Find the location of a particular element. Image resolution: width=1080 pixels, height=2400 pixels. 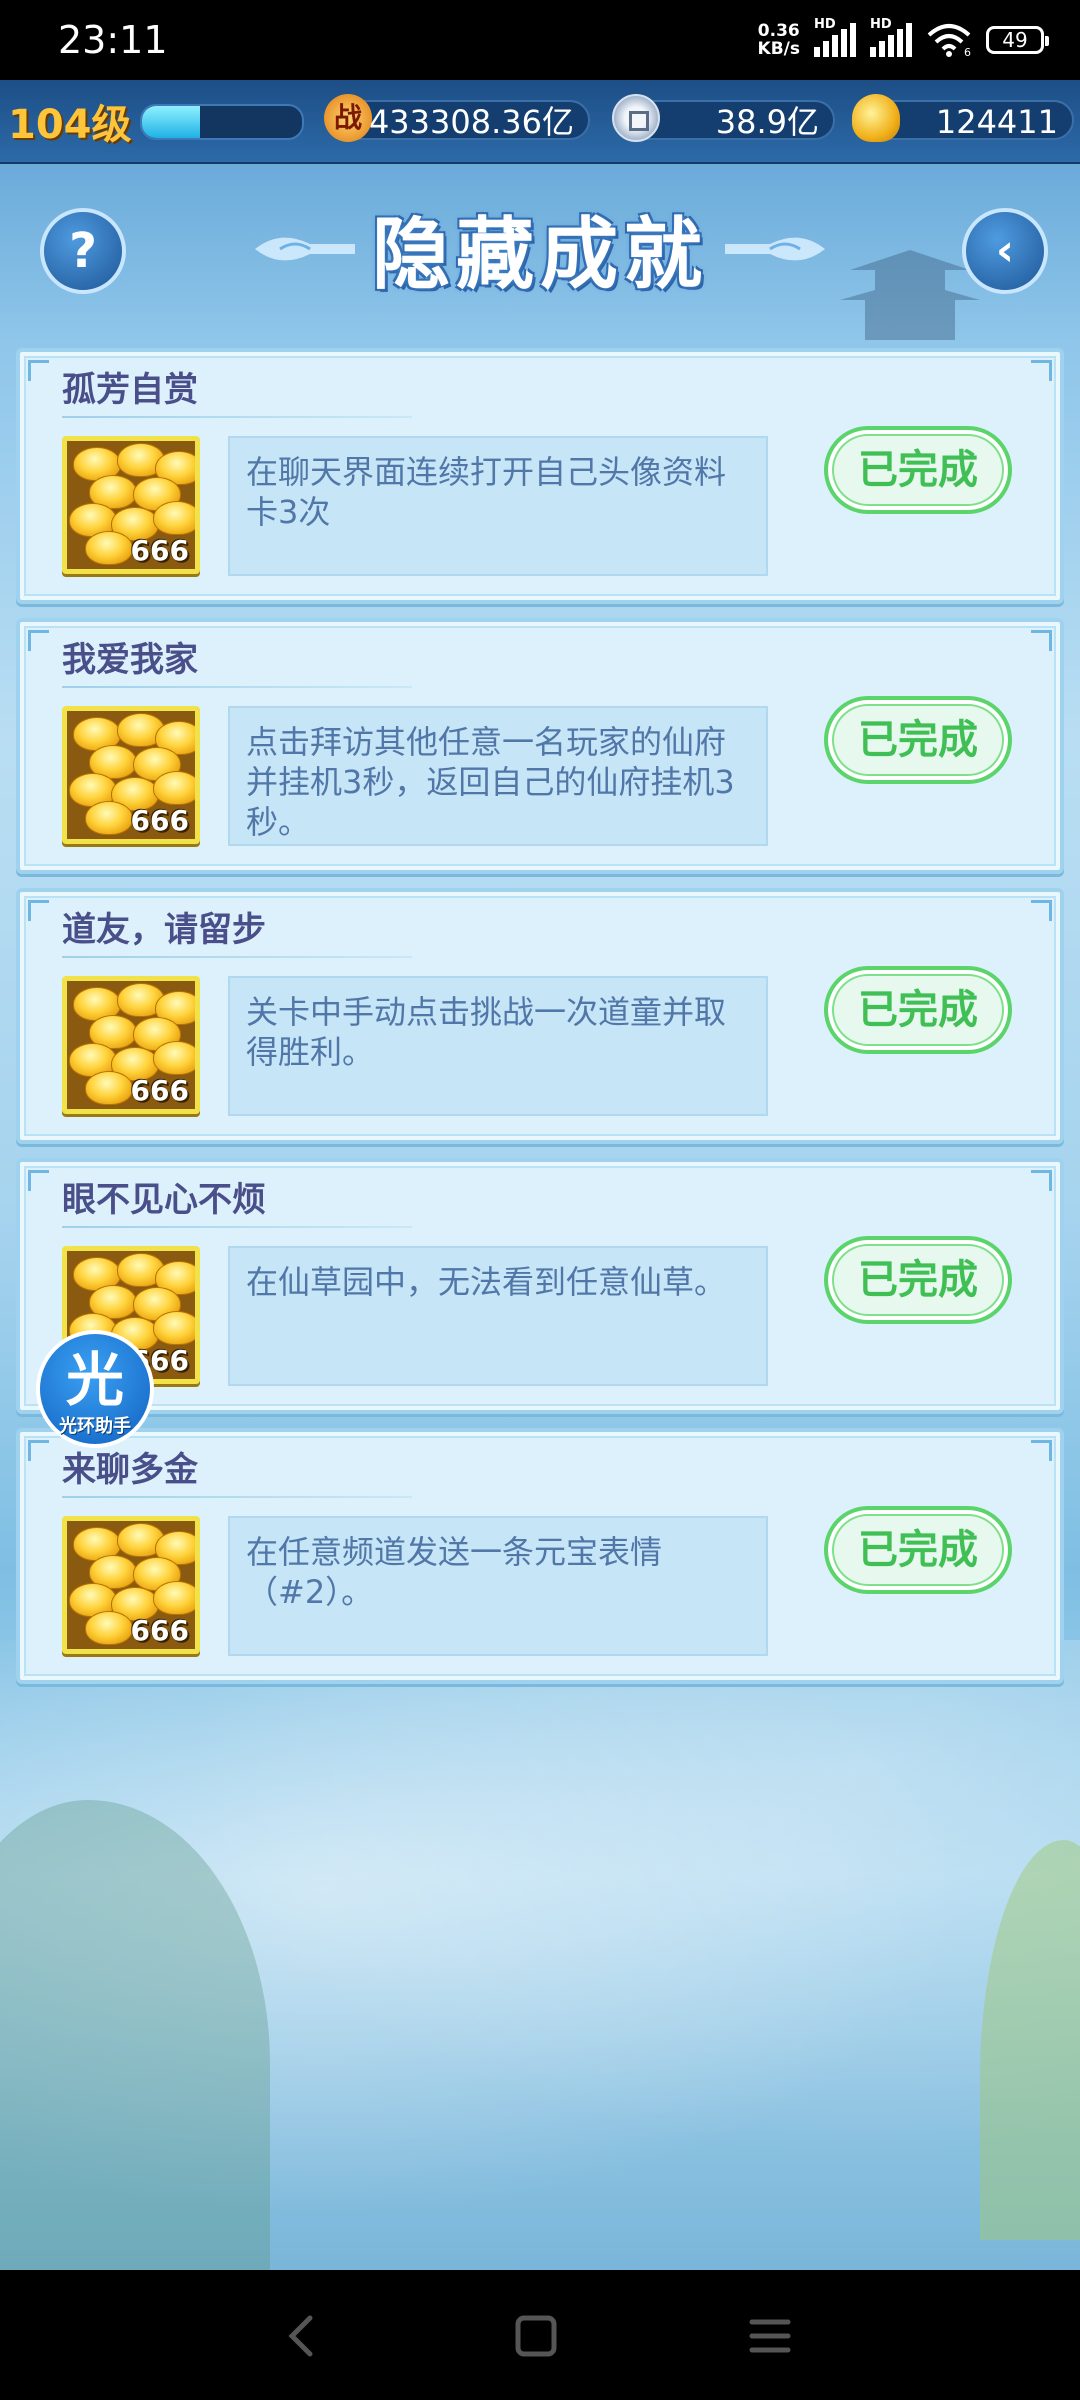

ingots-pill: 124411 is located at coordinates (972, 120).